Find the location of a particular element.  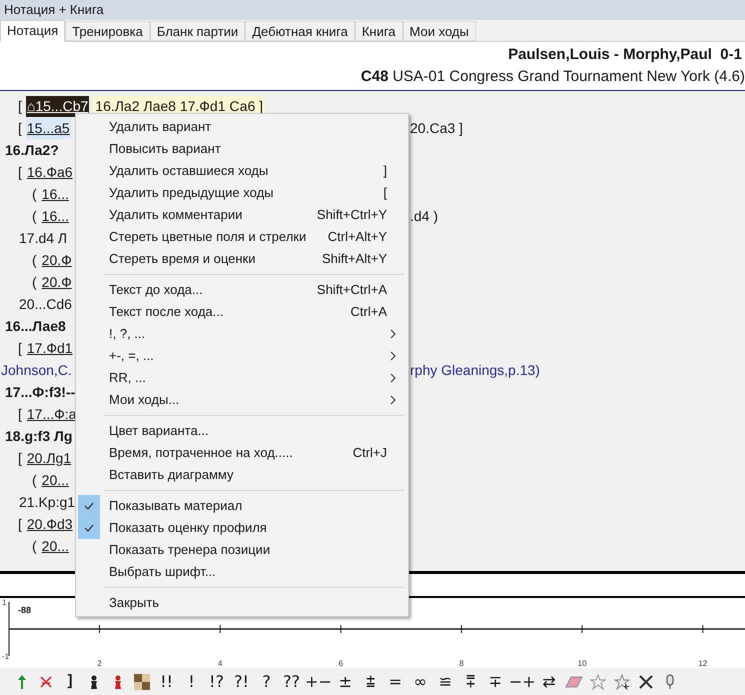

menu-item: Закрыть is located at coordinates (242, 603).